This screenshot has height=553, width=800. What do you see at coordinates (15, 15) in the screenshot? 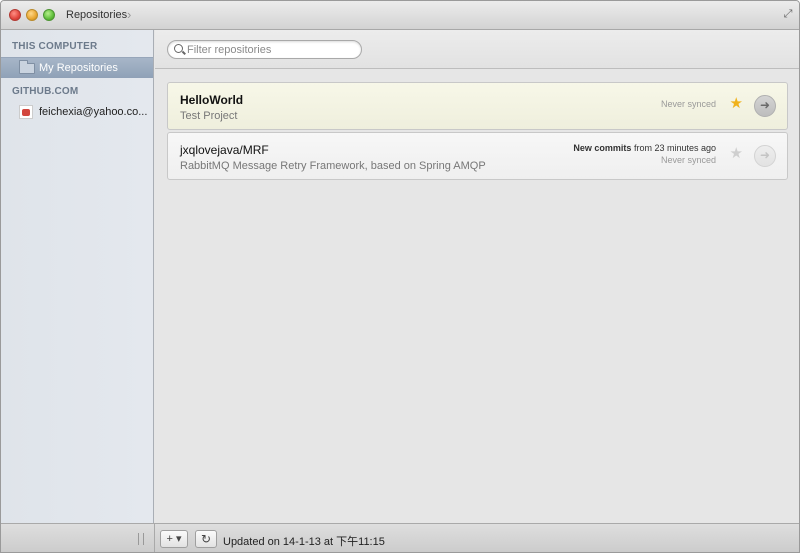
I see `close-window-button` at bounding box center [15, 15].